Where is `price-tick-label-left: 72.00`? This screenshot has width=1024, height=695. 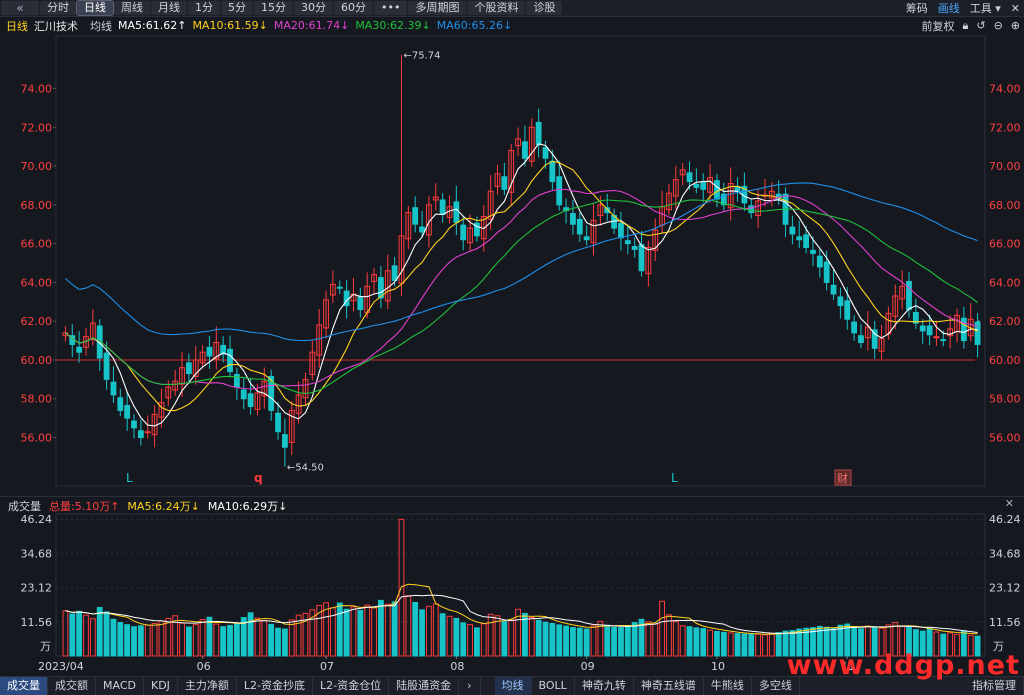
price-tick-label-left: 72.00 is located at coordinates (37, 127).